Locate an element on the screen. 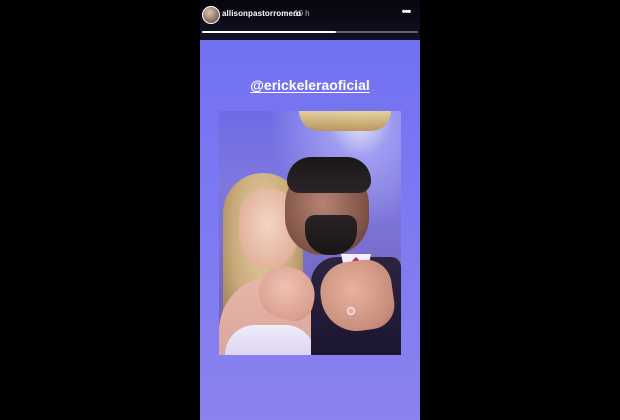  man-hair is located at coordinates (329, 175).